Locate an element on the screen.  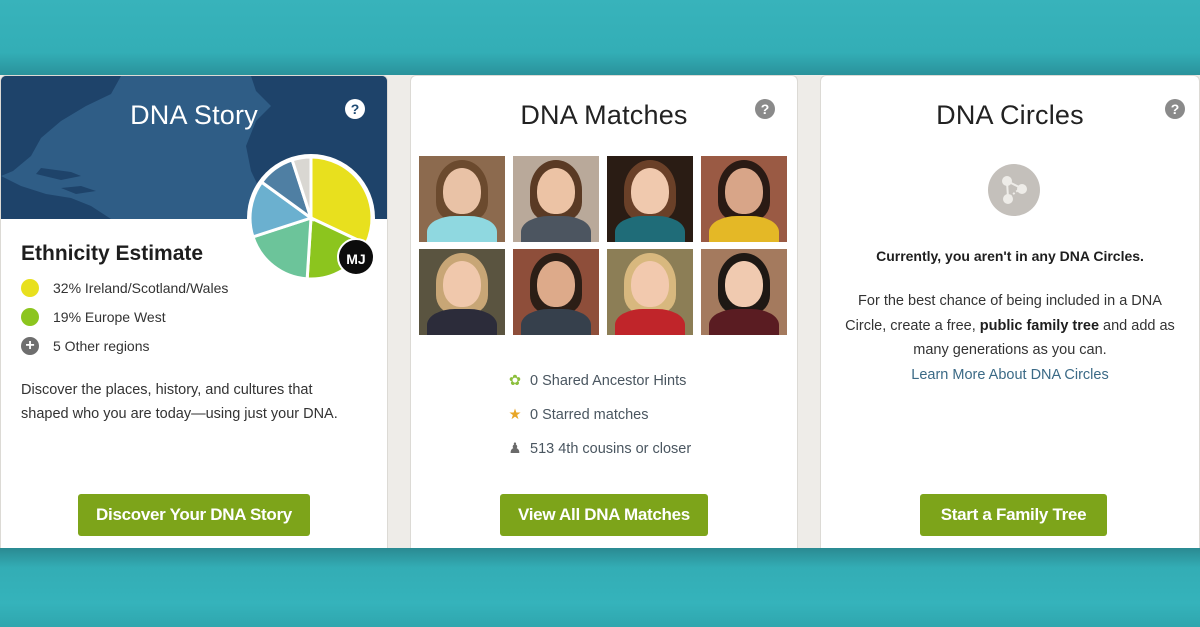
dna-circles-icon is located at coordinates (1014, 190).